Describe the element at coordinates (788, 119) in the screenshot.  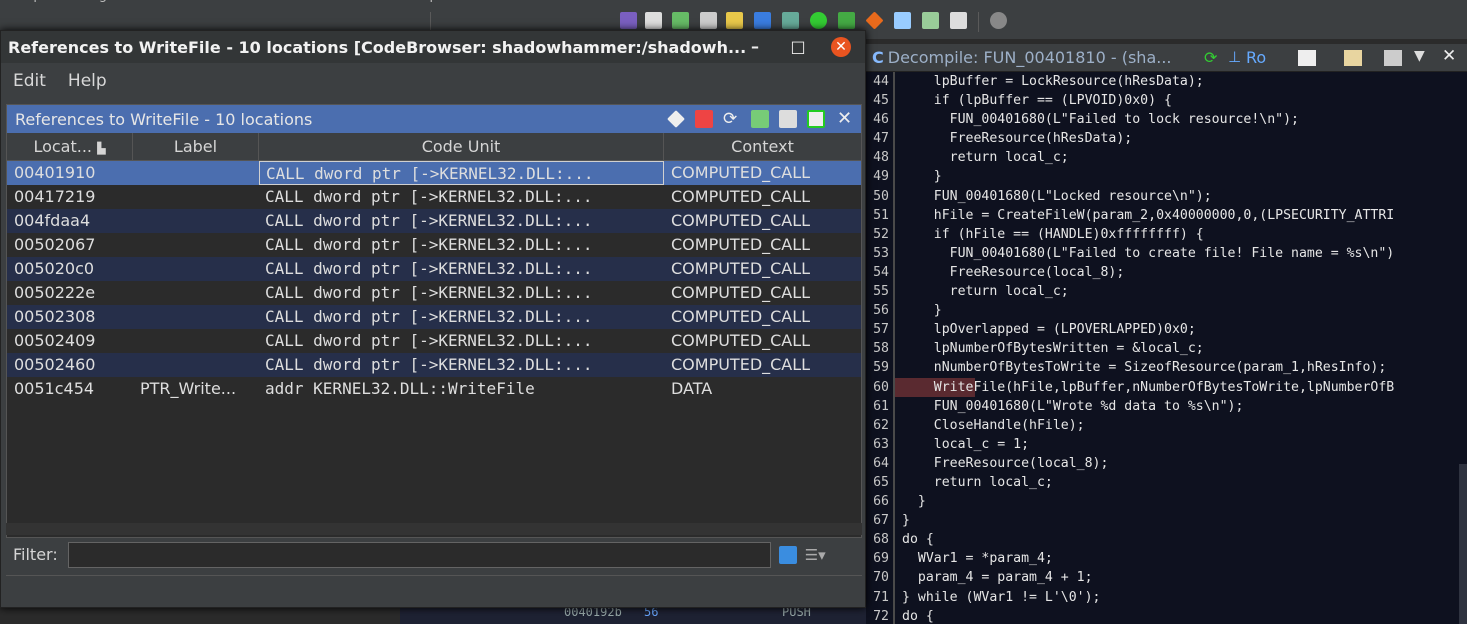
I see `export-icon` at that location.